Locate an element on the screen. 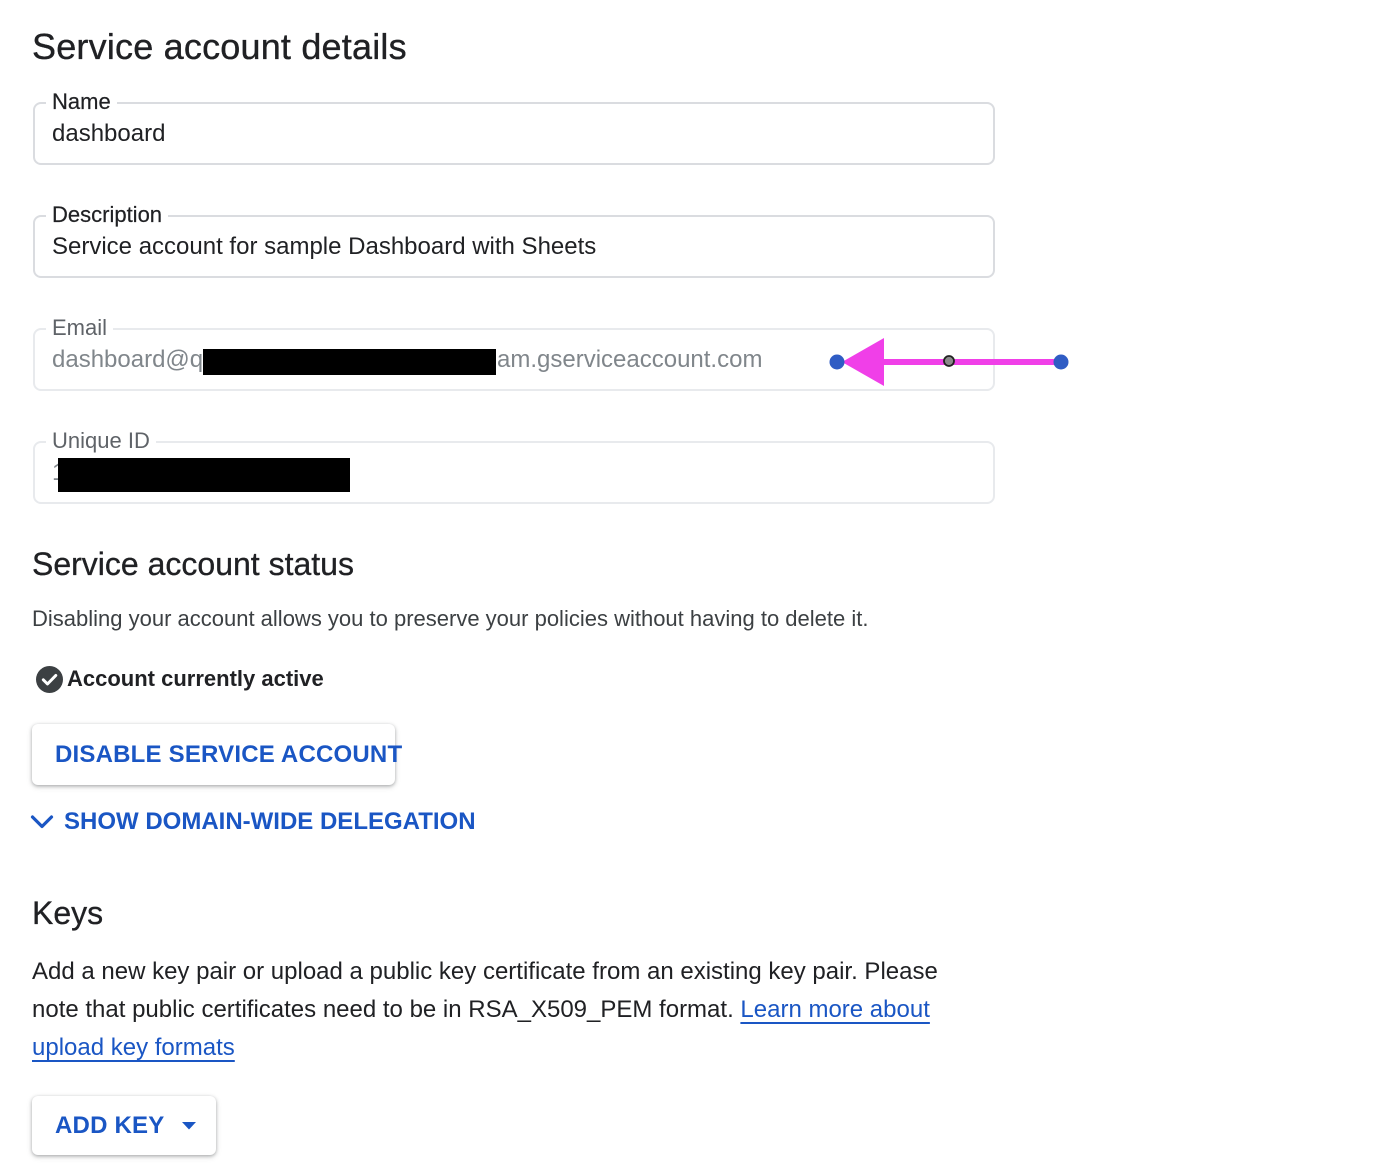  account-status: Account currently active is located at coordinates (180, 679).